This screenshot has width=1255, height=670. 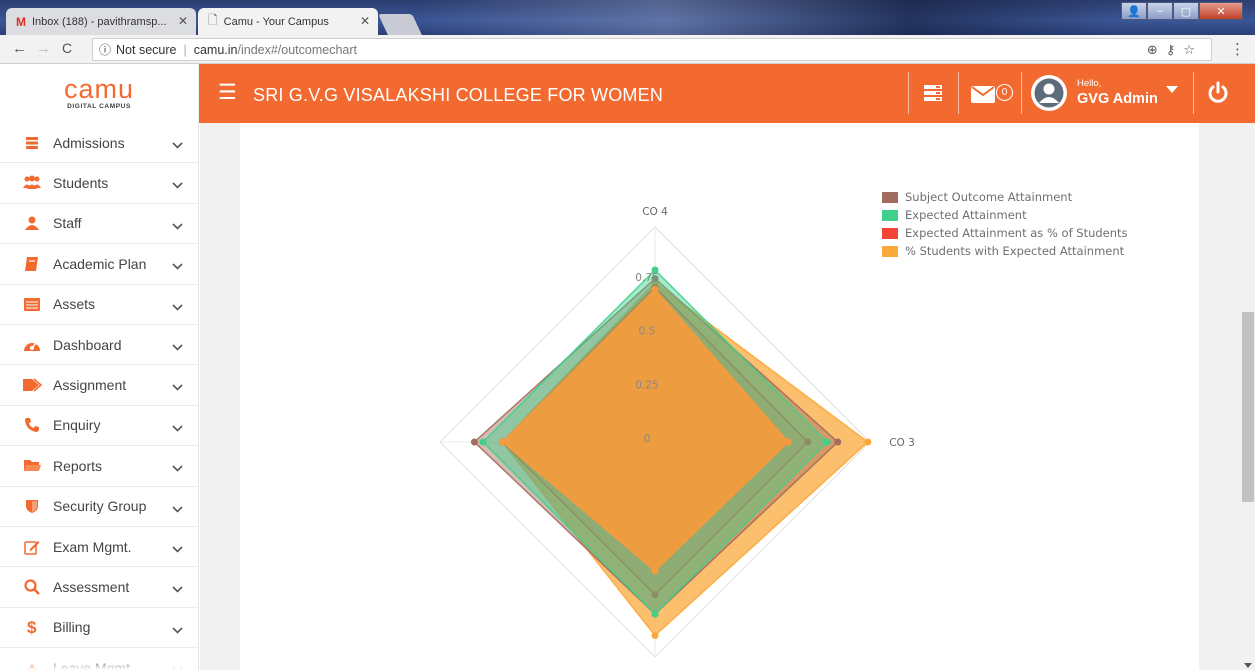 I want to click on sidebar-item-reports: Reports, so click(x=99, y=466).